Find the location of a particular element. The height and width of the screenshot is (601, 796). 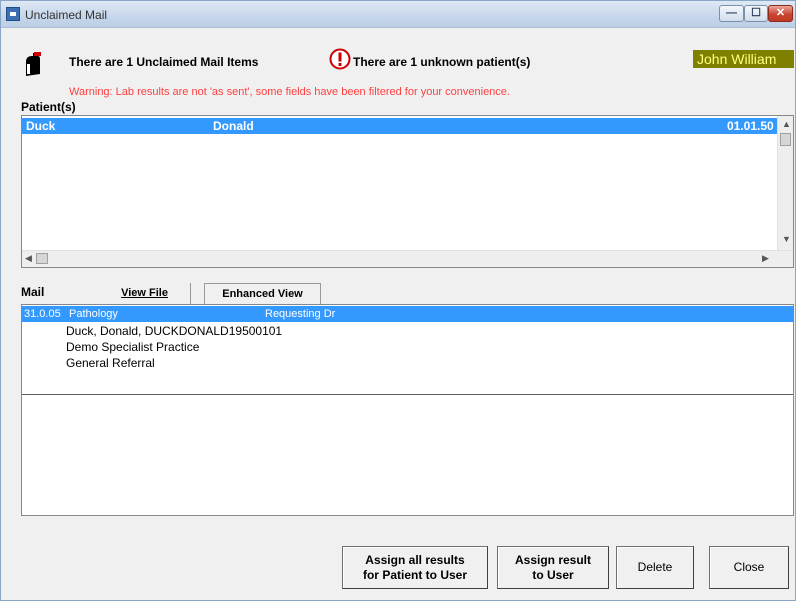

alert-icon is located at coordinates (340, 59).